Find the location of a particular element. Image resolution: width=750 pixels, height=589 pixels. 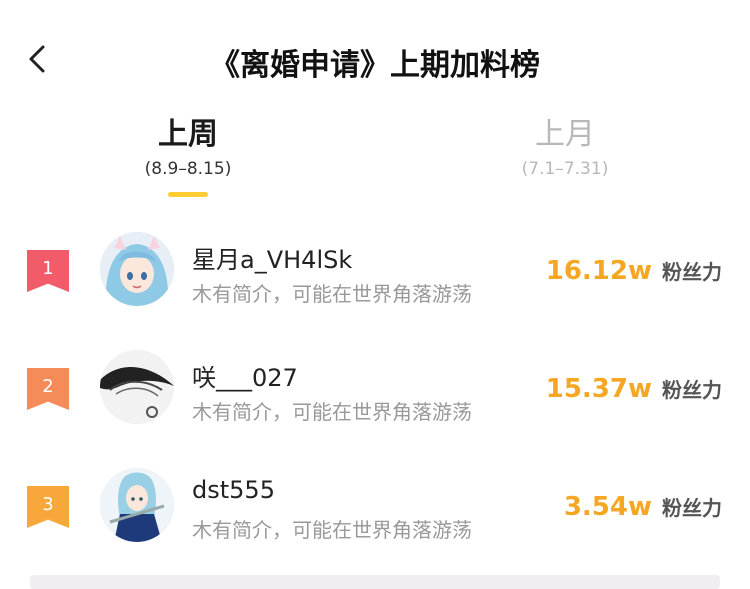

tab-last-week: 上周 (8.9–8.15) is located at coordinates (188, 147).